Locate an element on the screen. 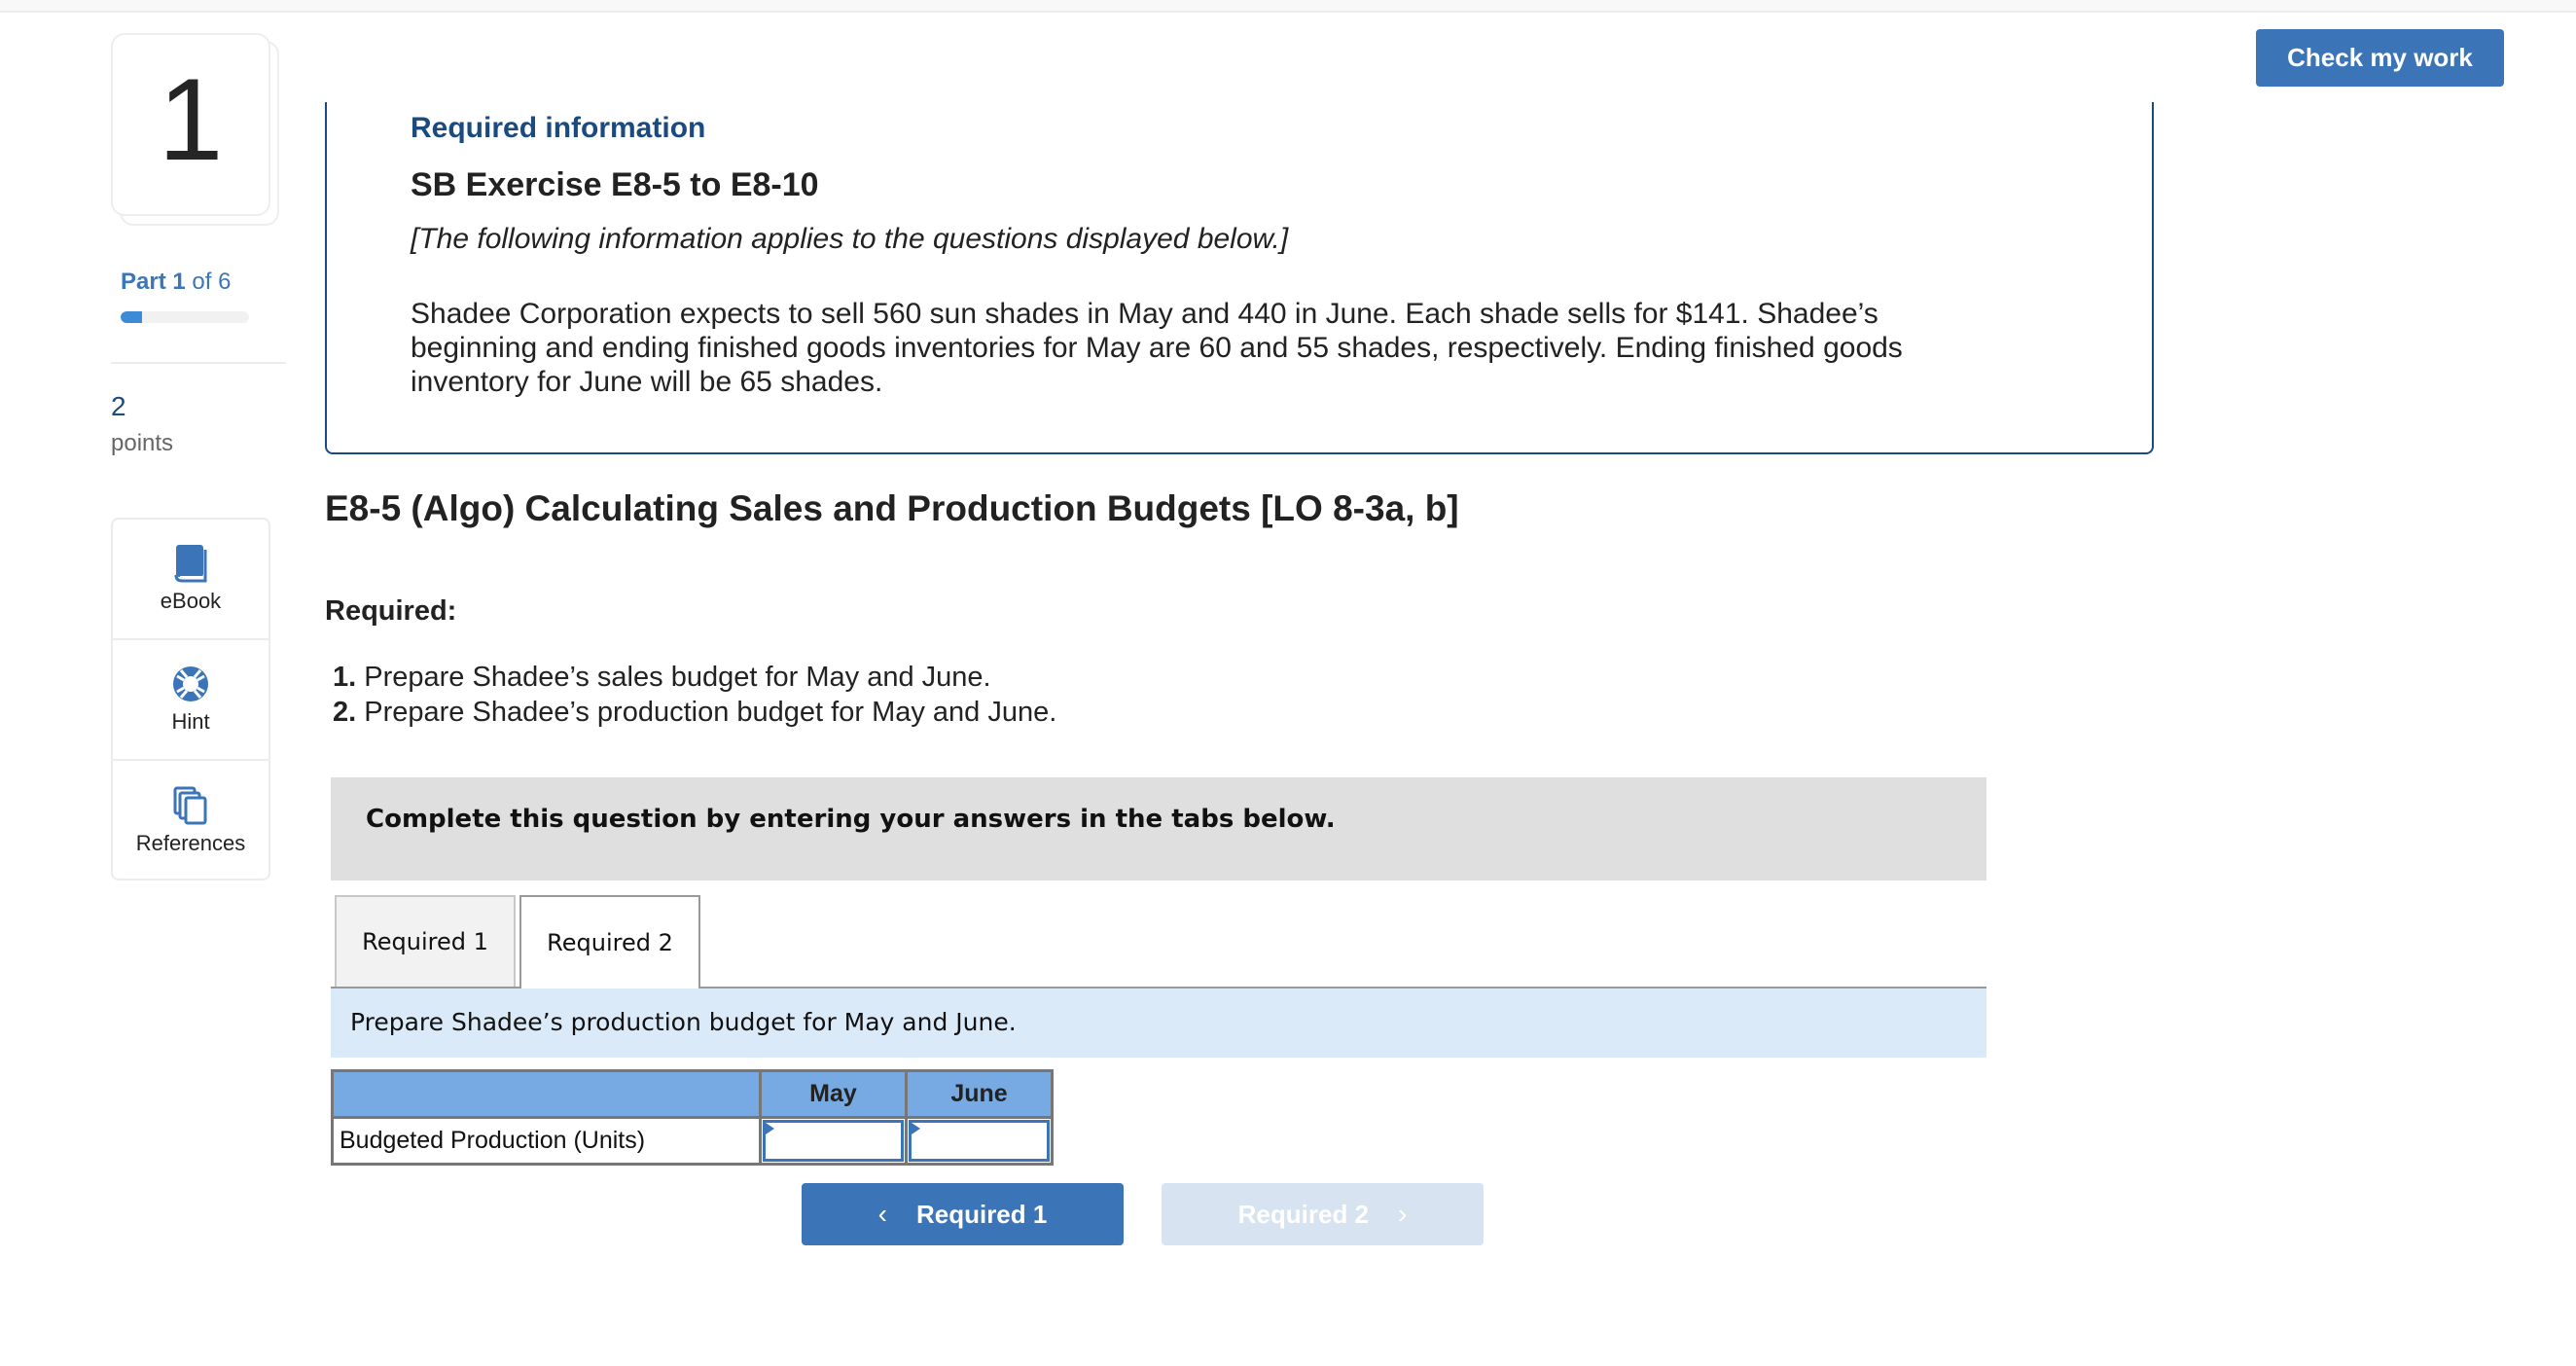  points-value: 2 is located at coordinates (118, 406).